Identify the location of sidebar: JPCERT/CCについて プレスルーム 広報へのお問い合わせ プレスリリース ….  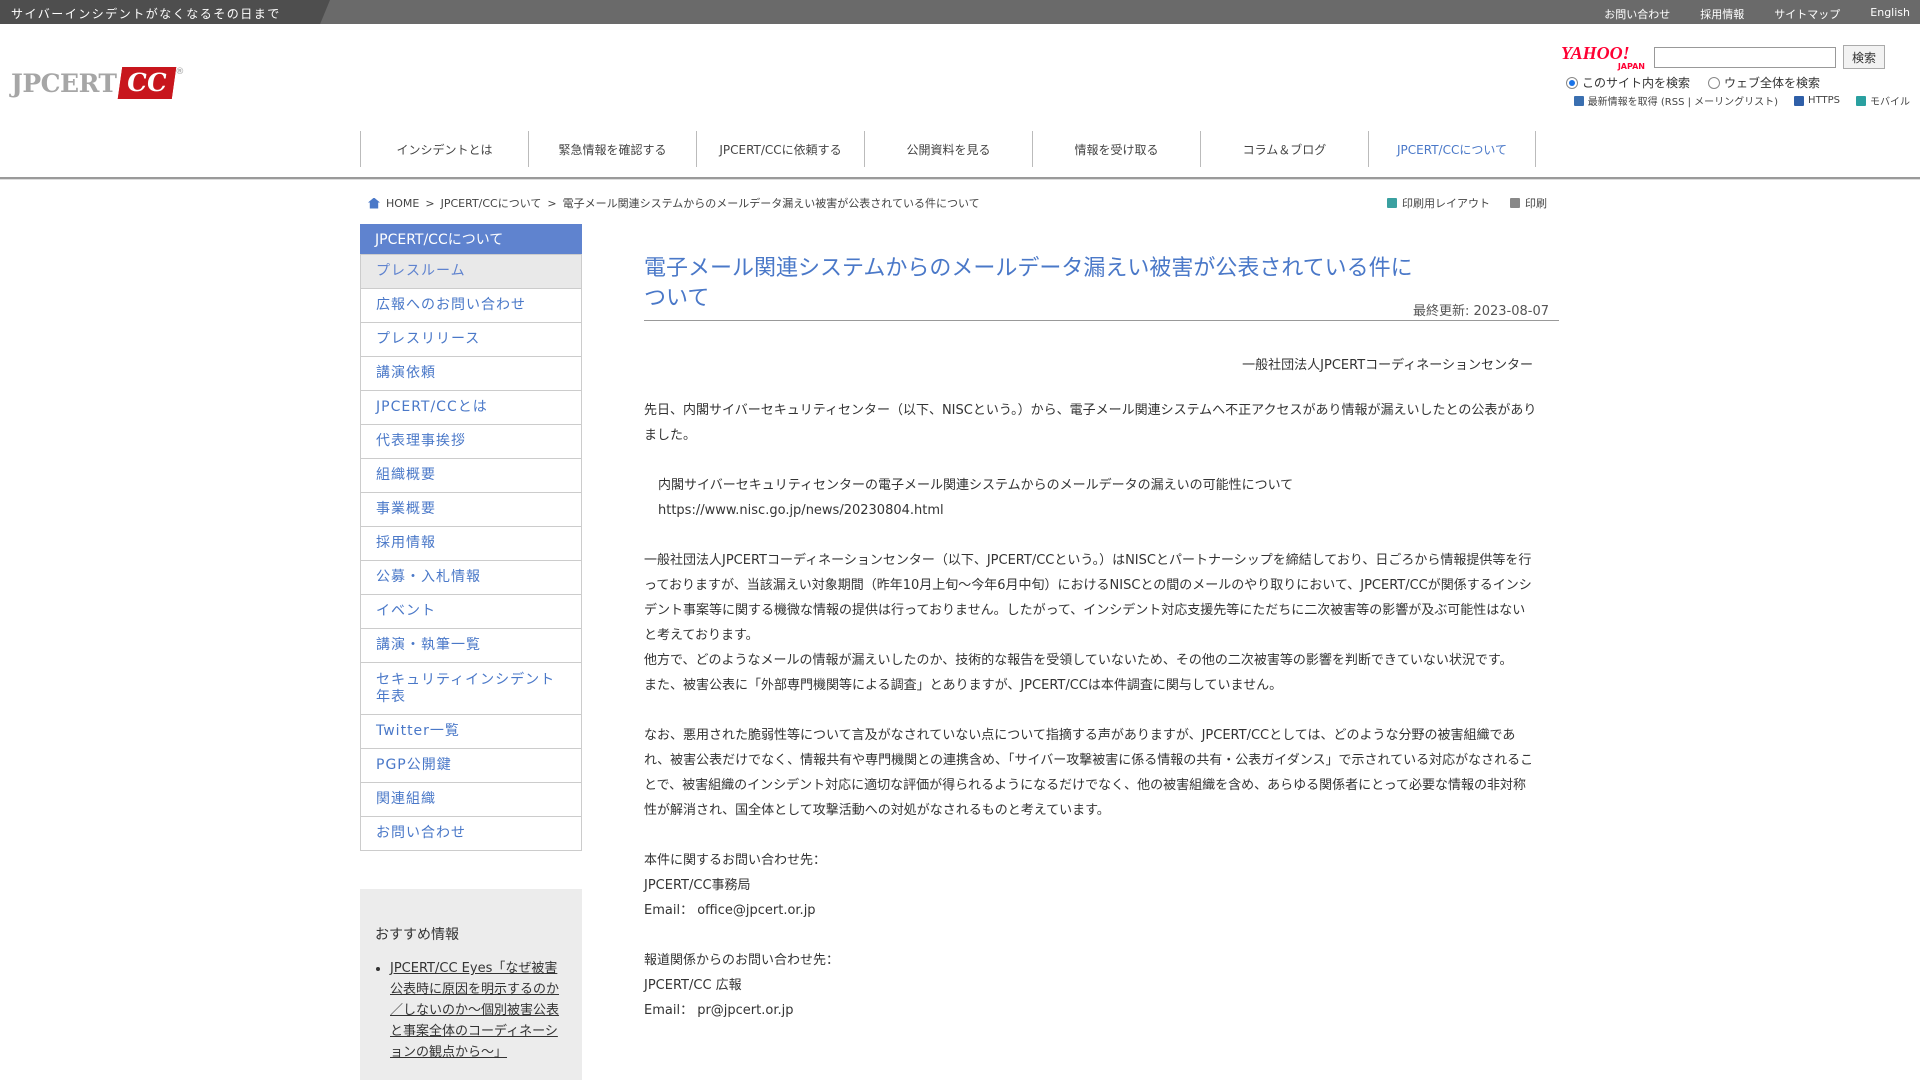
(471, 537).